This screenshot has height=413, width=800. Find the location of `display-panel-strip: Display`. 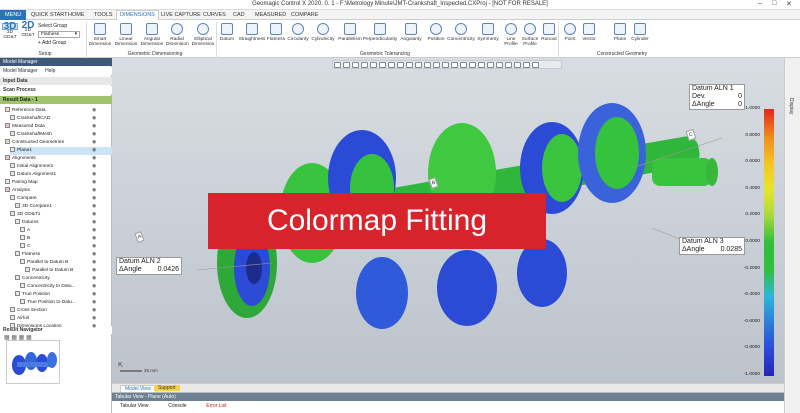

display-panel-strip: Display is located at coordinates (792, 235).